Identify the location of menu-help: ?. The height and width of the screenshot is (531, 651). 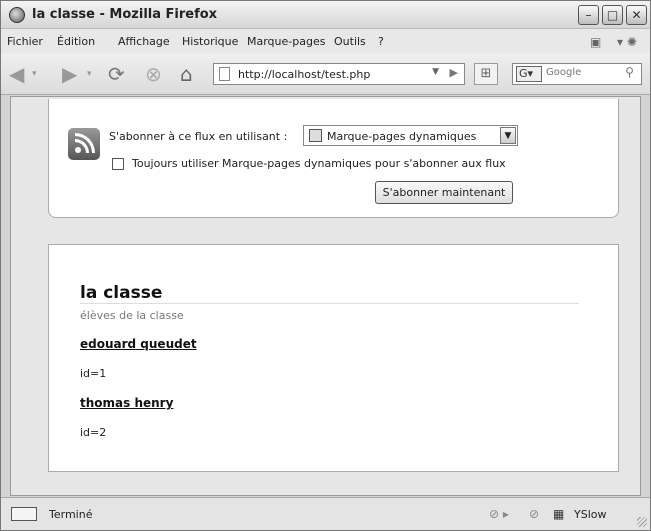
(381, 41).